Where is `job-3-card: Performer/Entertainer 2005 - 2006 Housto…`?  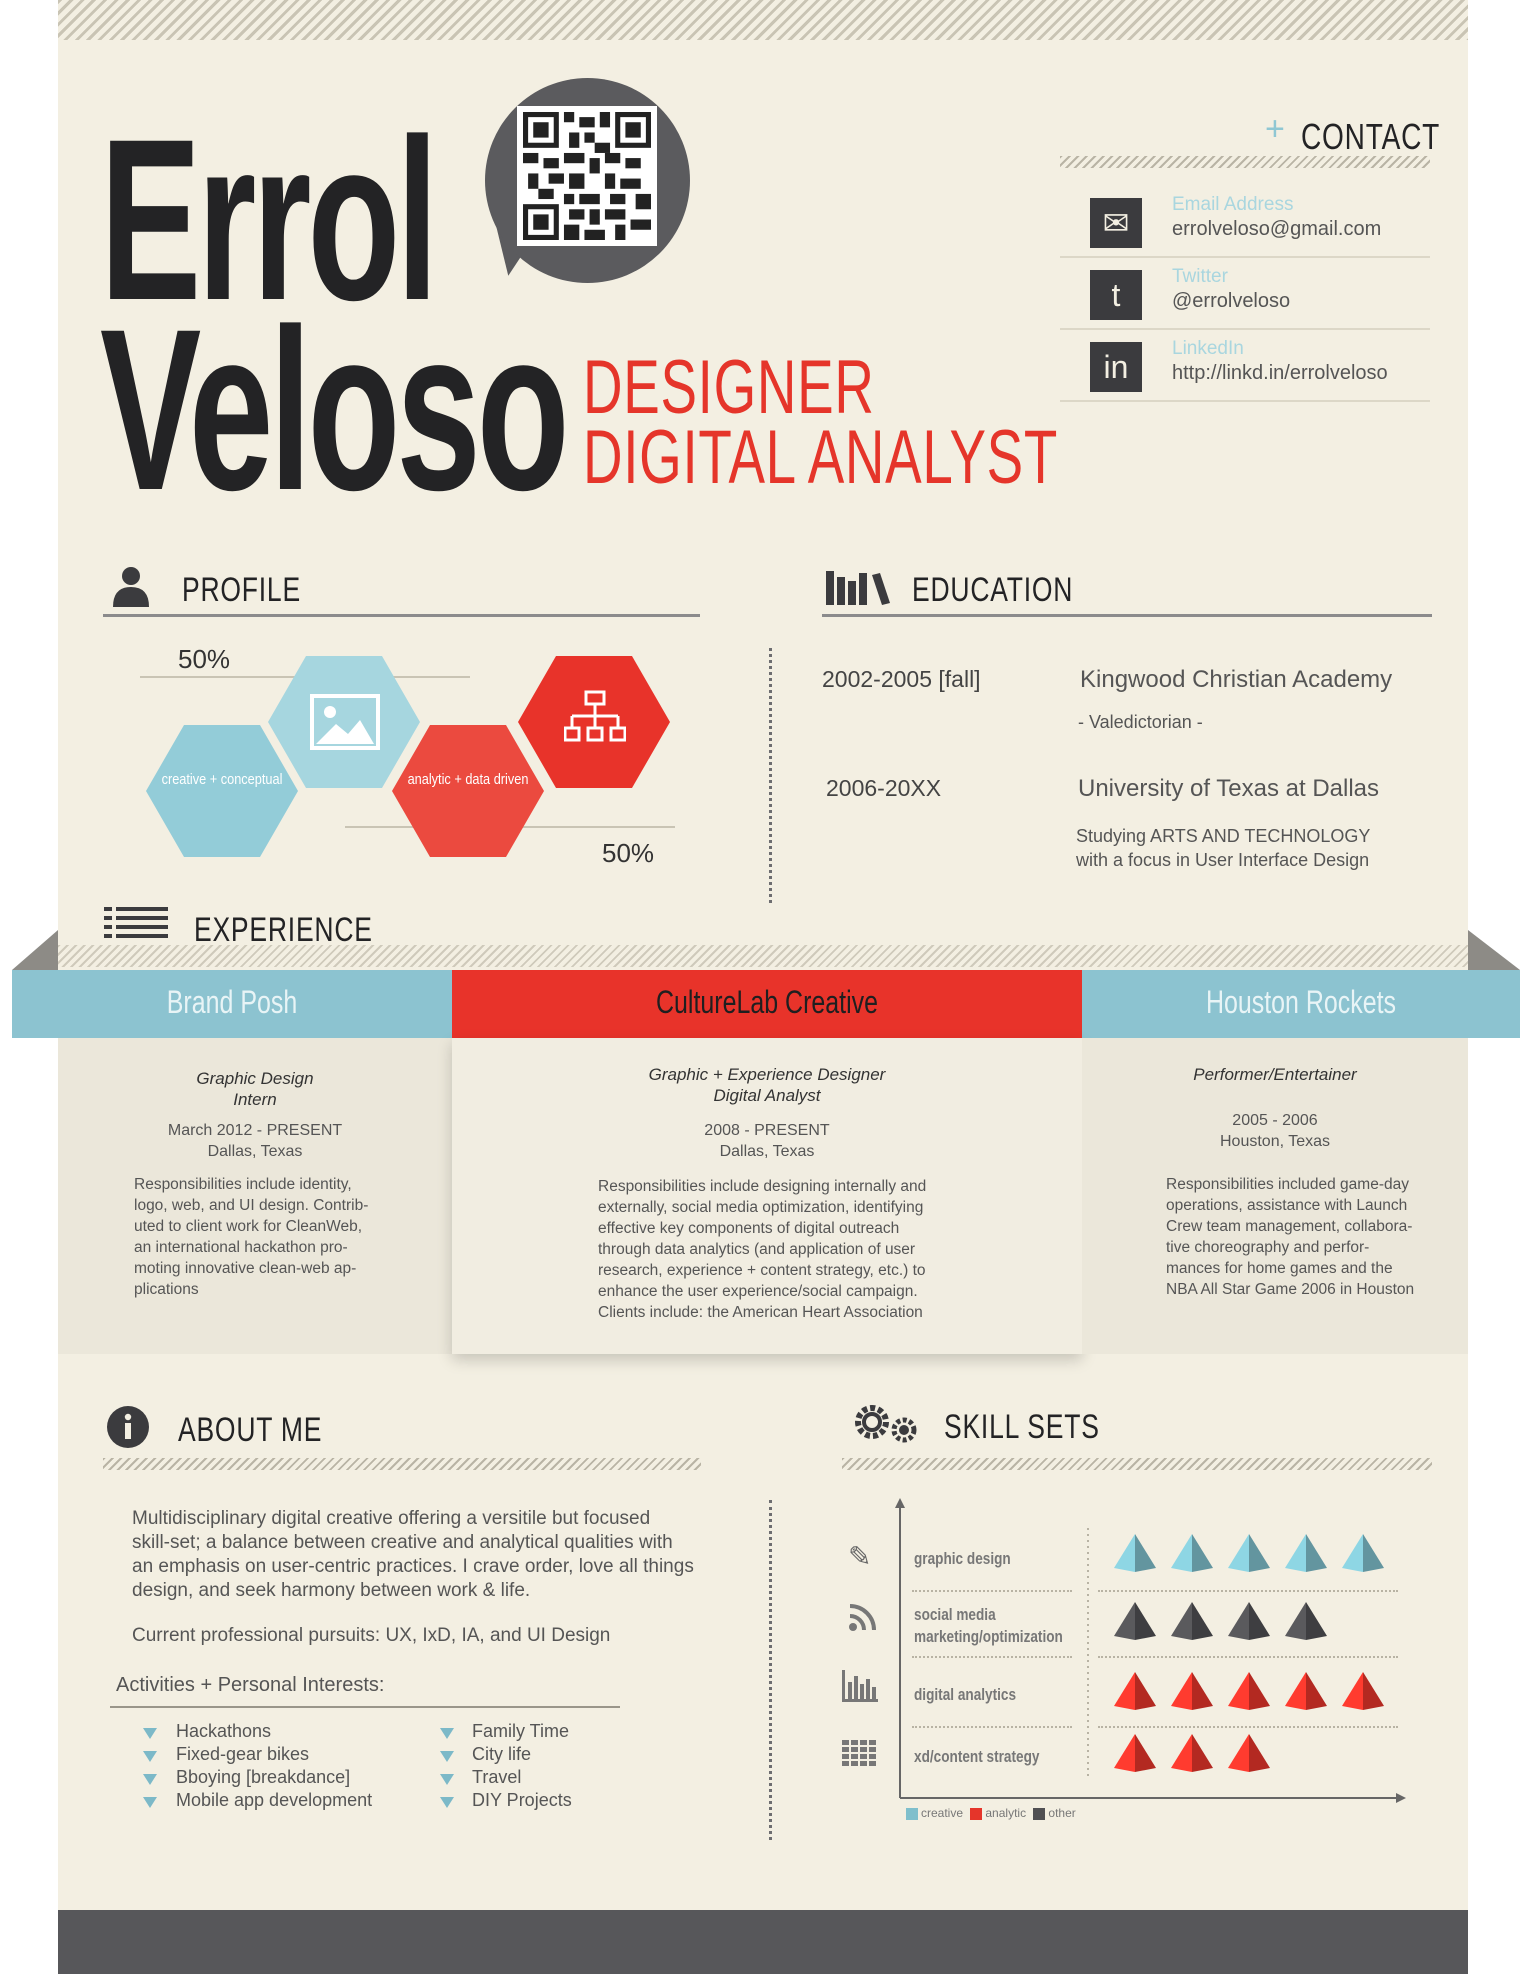 job-3-card: Performer/Entertainer 2005 - 2006 Housto… is located at coordinates (1275, 1196).